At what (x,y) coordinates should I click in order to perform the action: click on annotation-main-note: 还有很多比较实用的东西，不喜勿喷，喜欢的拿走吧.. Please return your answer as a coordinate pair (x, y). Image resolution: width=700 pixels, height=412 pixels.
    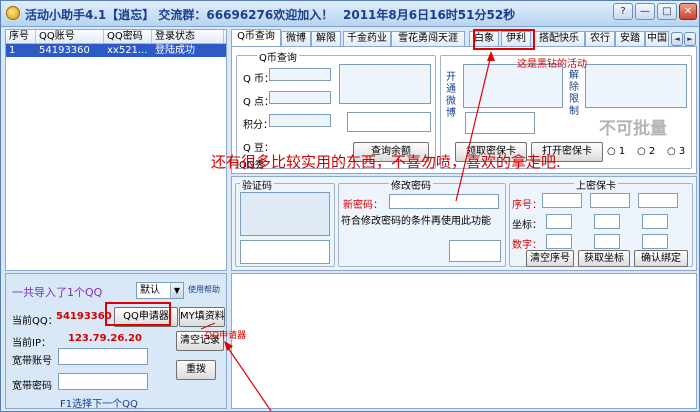
    Looking at the image, I should click on (386, 162).